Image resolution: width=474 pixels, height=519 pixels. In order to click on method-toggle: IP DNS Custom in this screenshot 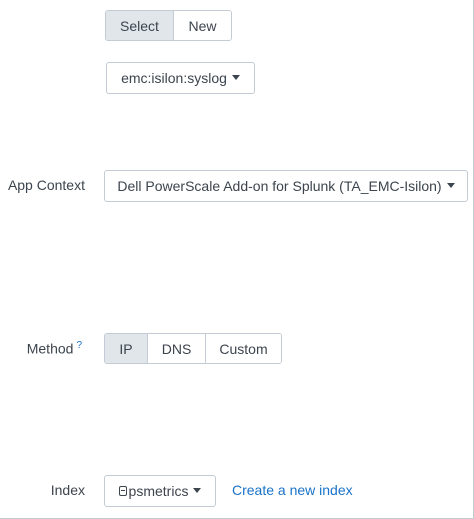, I will do `click(193, 348)`.